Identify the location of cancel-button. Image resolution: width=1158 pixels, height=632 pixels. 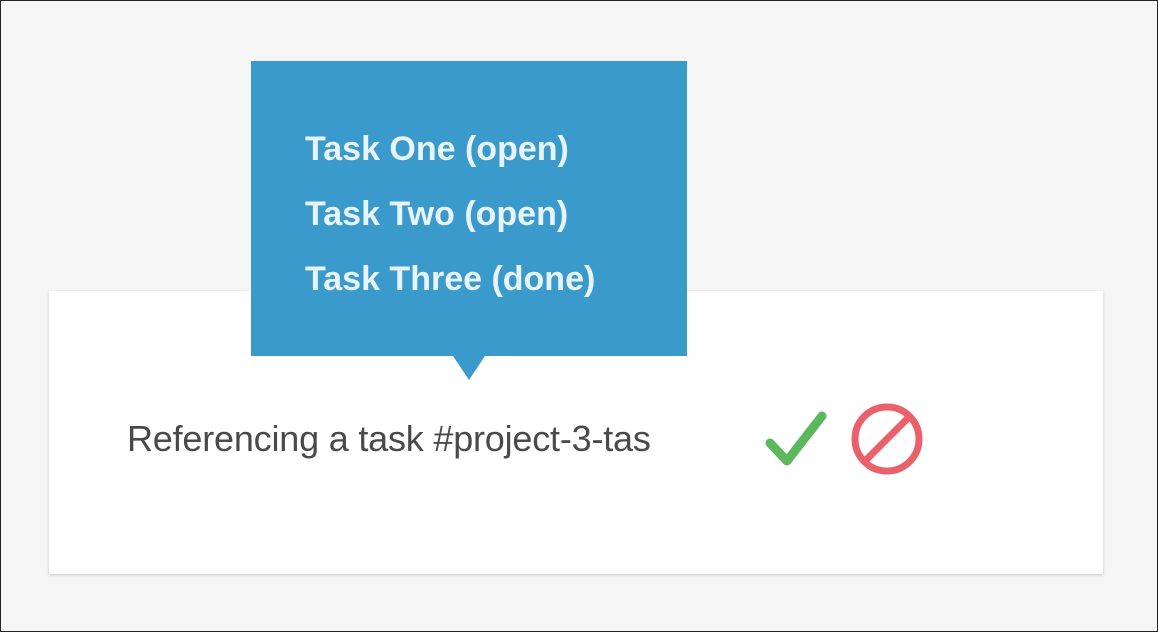
(887, 439).